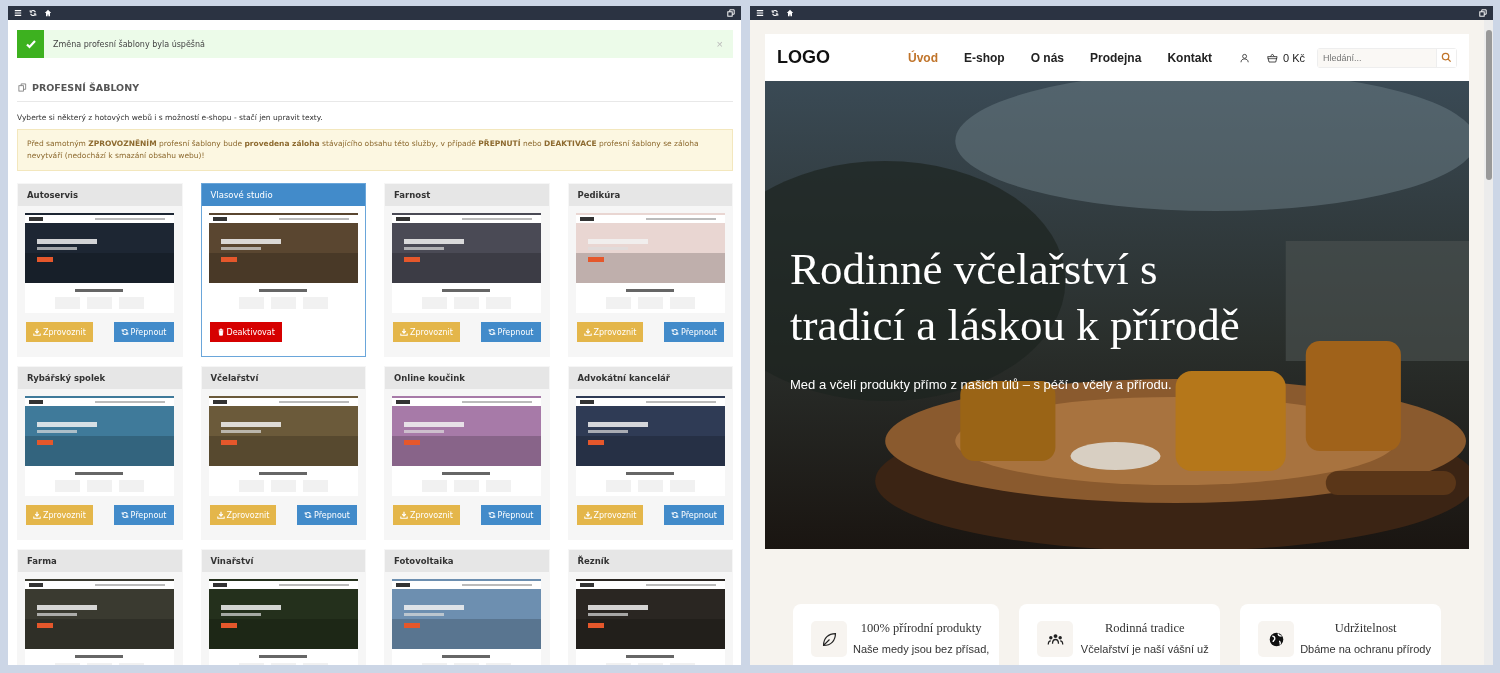  What do you see at coordinates (1272, 57) in the screenshot?
I see `basket-icon` at bounding box center [1272, 57].